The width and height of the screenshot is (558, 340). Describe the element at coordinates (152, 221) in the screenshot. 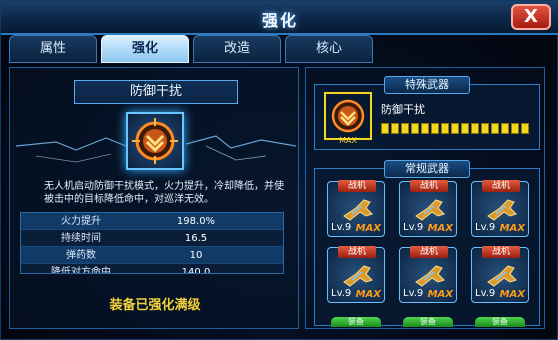

I see `stat-row: 火力提升 198.0%` at that location.